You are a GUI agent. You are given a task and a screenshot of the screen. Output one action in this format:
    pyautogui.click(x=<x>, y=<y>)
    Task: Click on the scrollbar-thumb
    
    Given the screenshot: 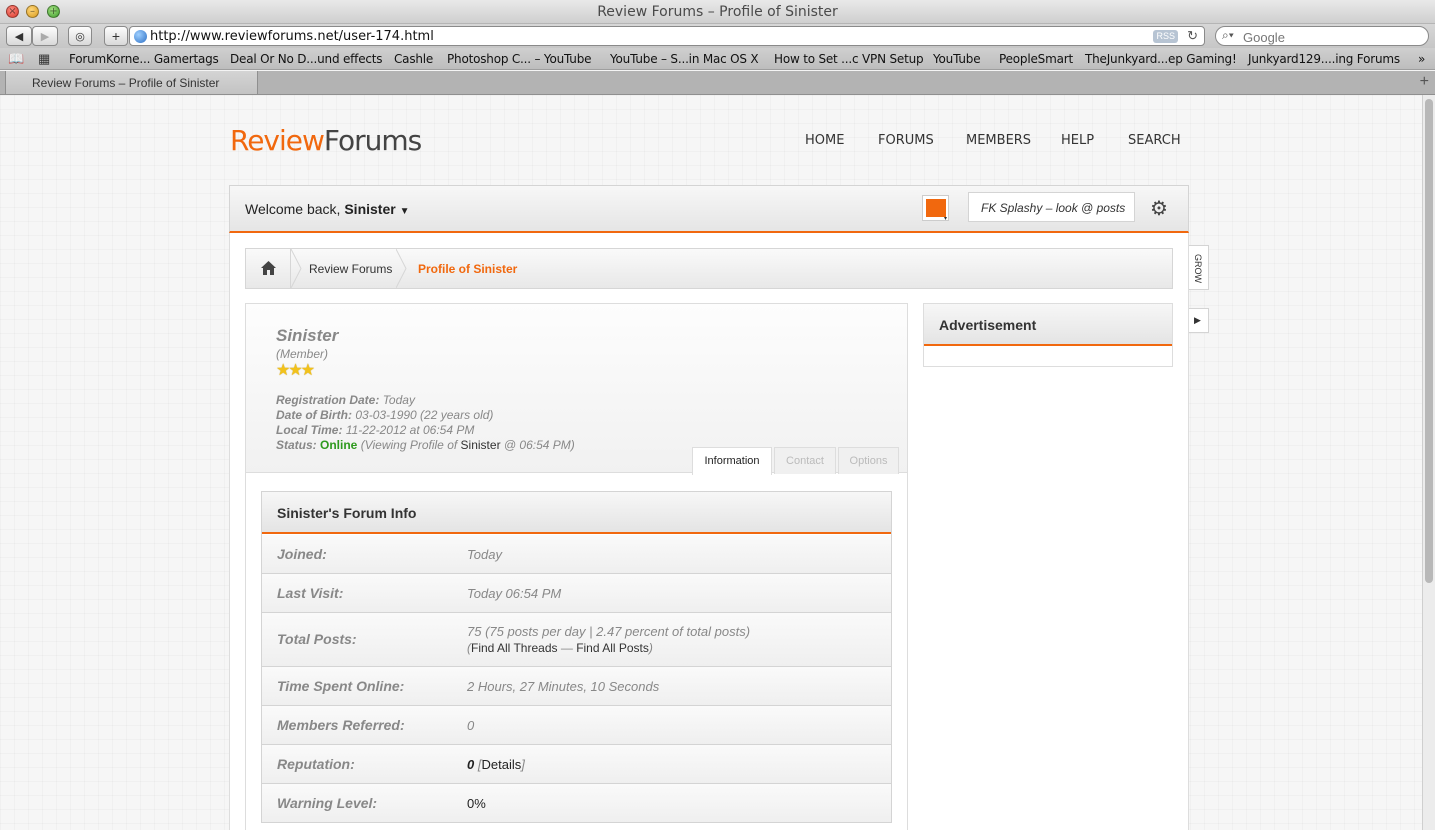 What is the action you would take?
    pyautogui.click(x=1429, y=341)
    